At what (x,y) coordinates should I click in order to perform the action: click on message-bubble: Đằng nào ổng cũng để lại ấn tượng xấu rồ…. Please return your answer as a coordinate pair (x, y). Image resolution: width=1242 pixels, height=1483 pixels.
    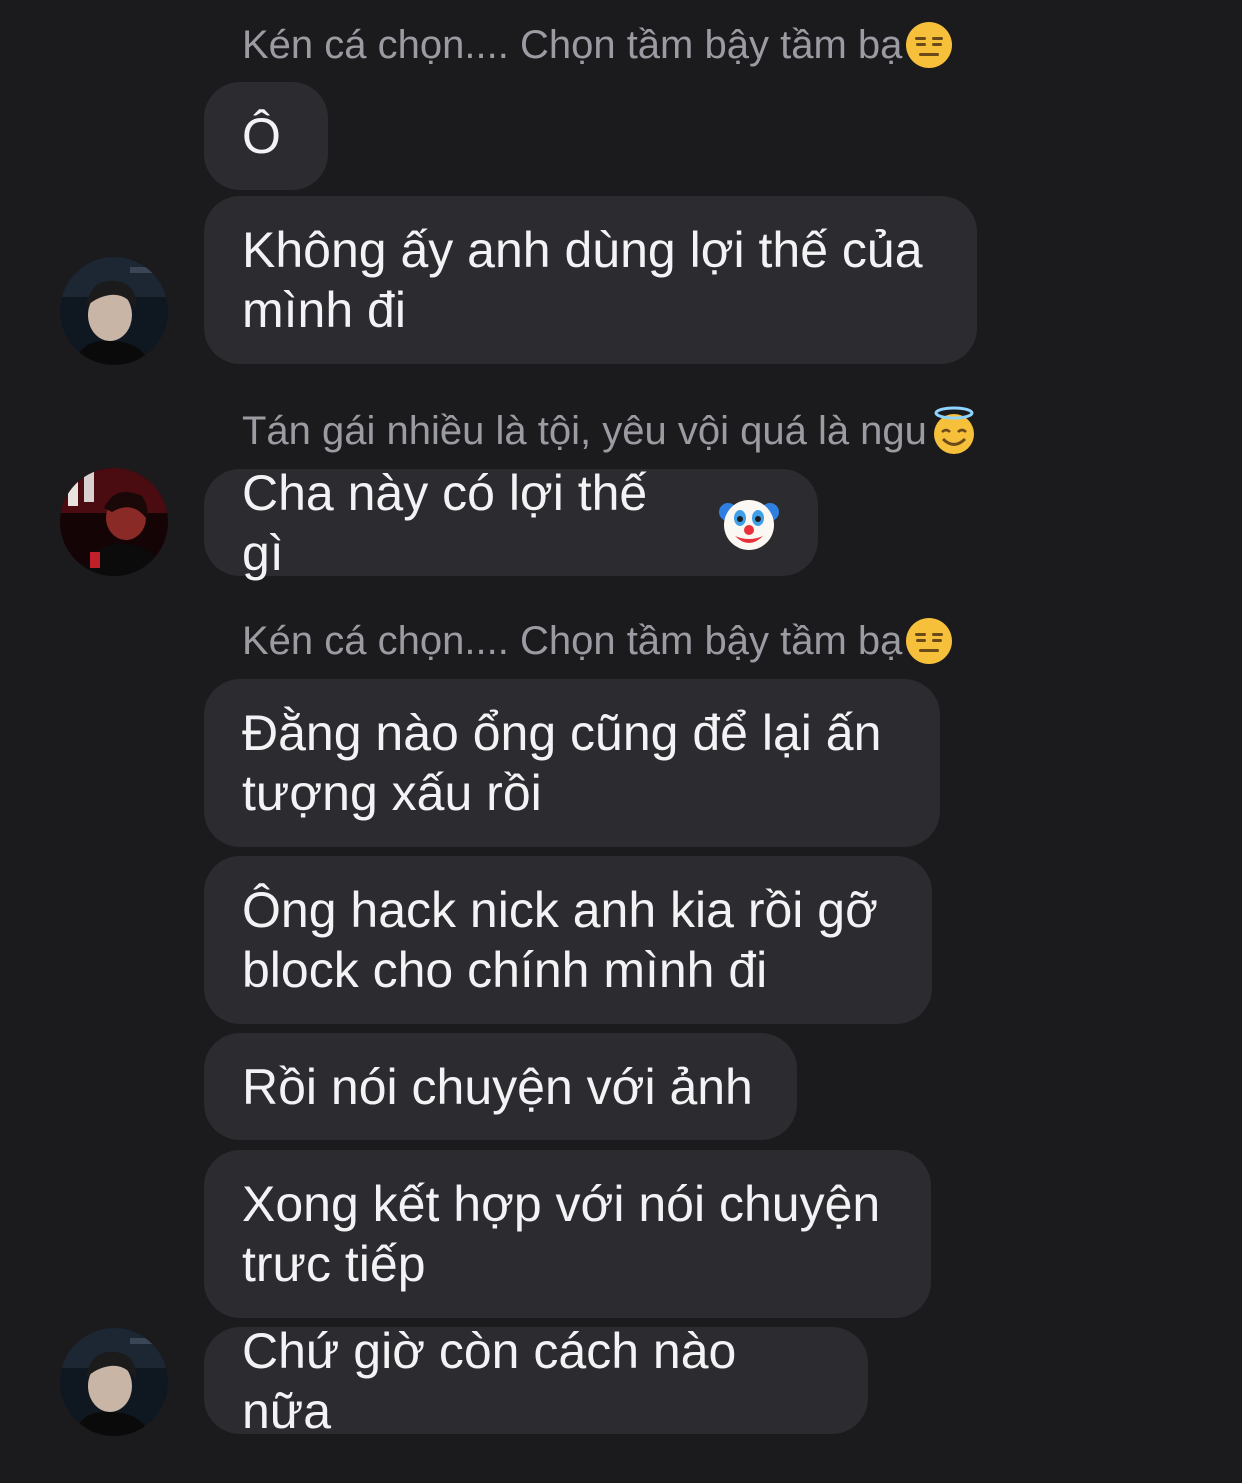
    Looking at the image, I should click on (572, 763).